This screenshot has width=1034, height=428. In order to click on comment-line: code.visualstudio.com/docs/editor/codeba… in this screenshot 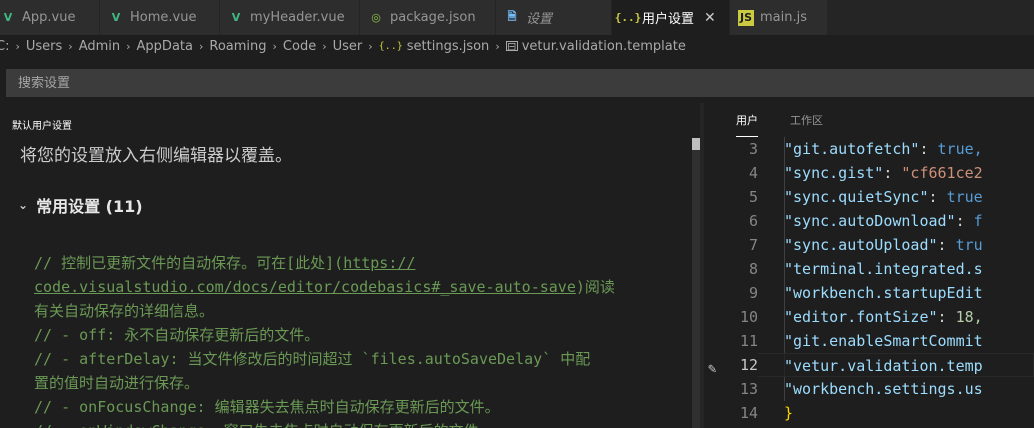, I will do `click(324, 287)`.